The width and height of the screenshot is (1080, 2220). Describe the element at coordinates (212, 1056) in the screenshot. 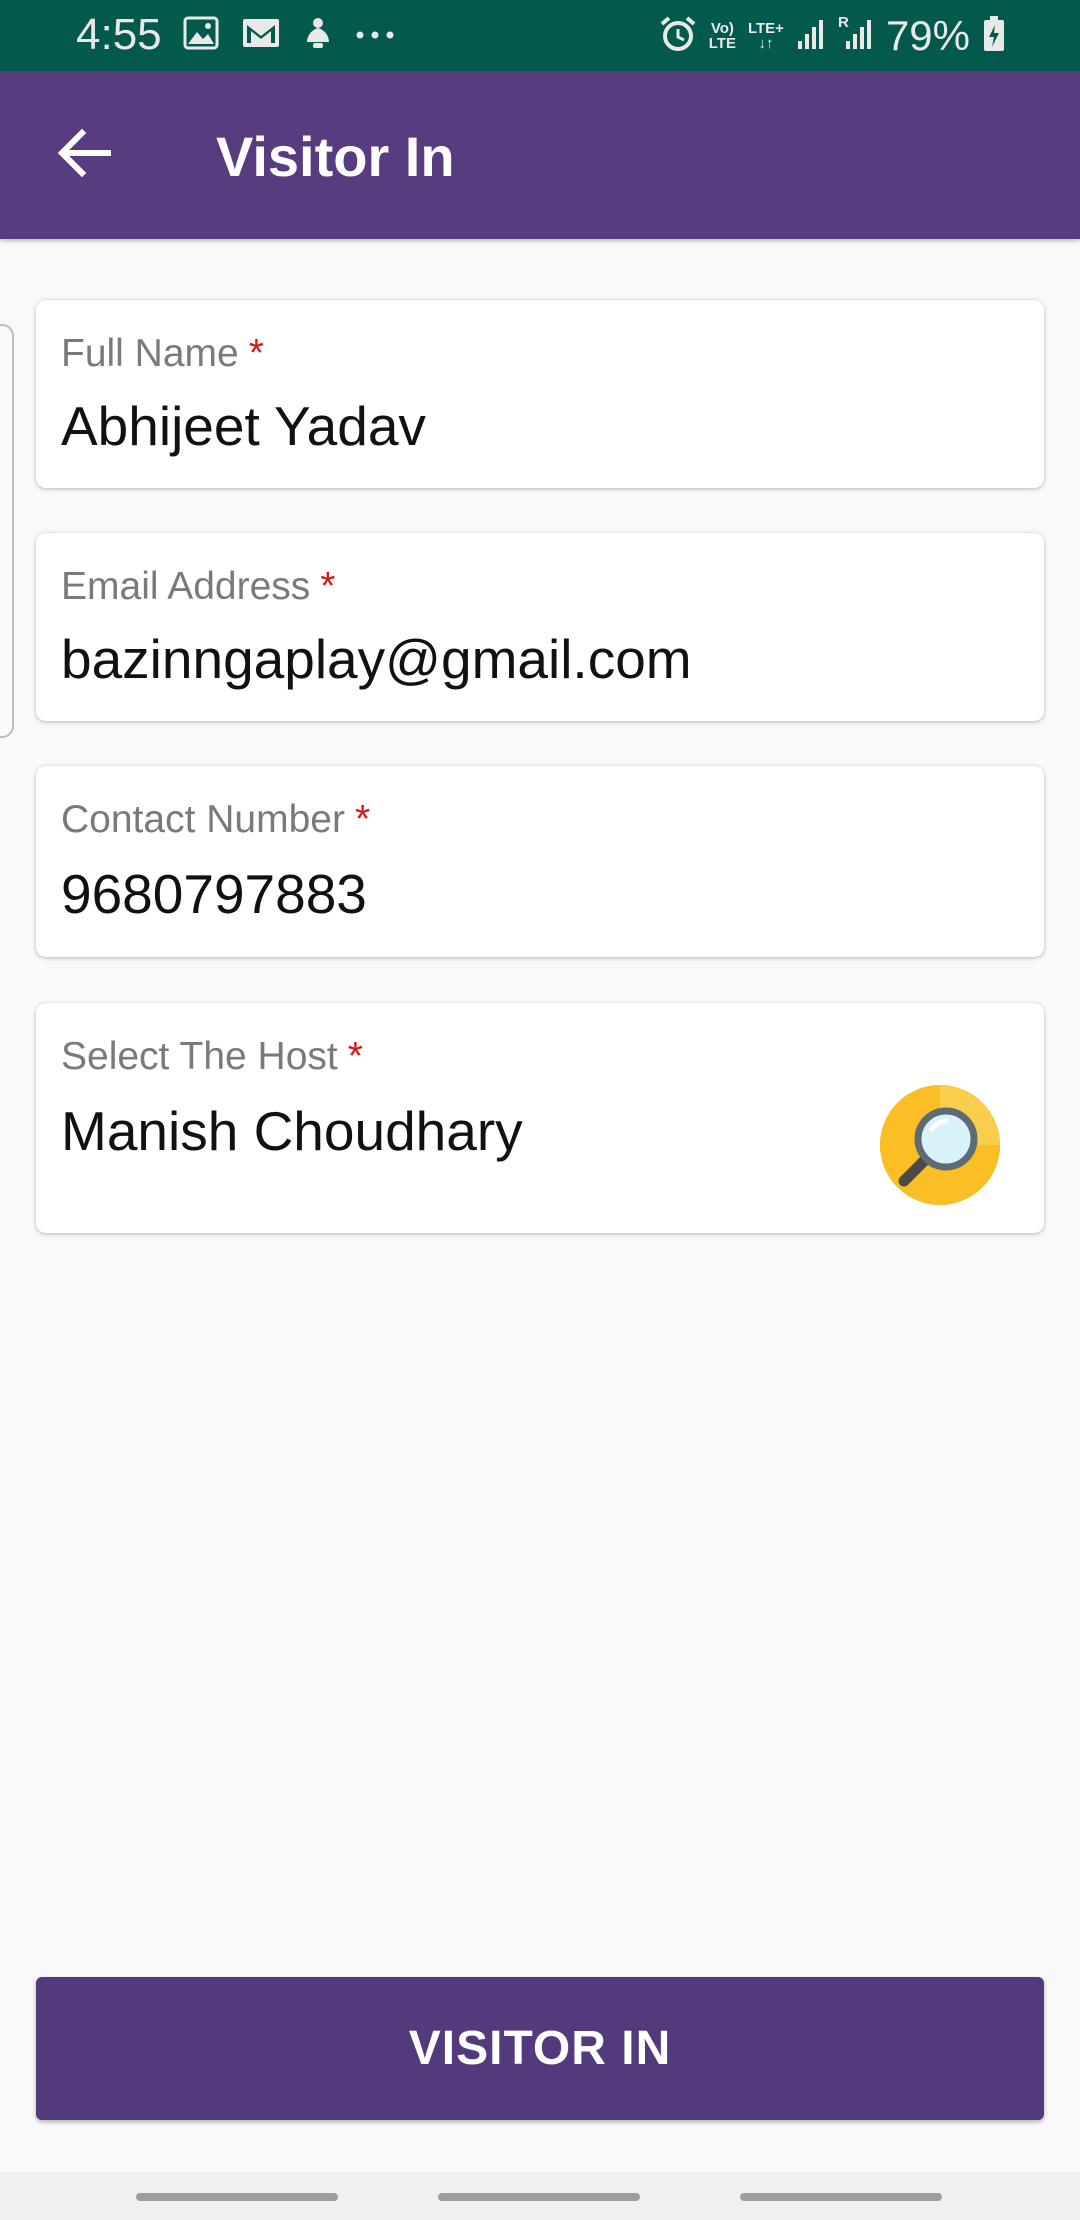

I see `host-label: Select The Host *` at that location.